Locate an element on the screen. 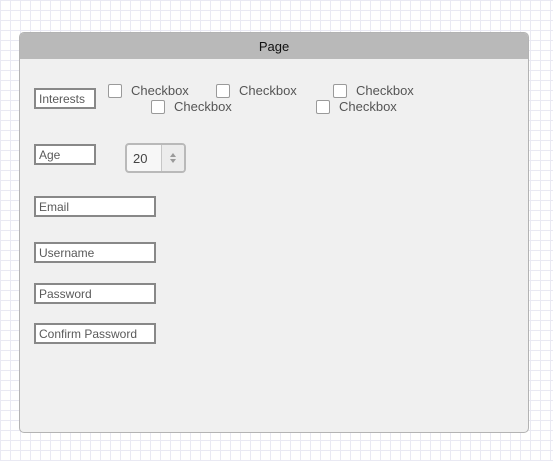 The image size is (553, 461). username-field: Username is located at coordinates (95, 252).